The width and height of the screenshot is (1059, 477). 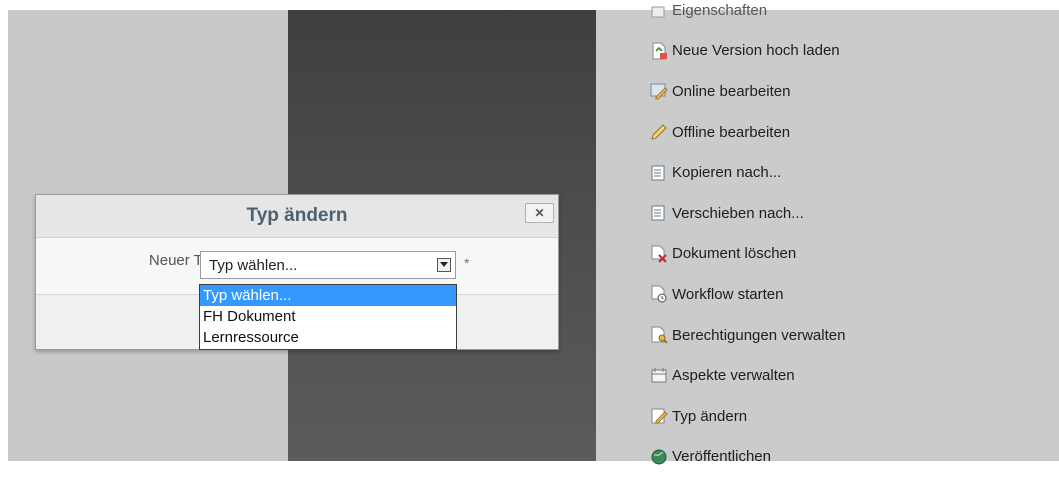 I want to click on menu-item-online-edit: Online bearbeiten, so click(x=747, y=91).